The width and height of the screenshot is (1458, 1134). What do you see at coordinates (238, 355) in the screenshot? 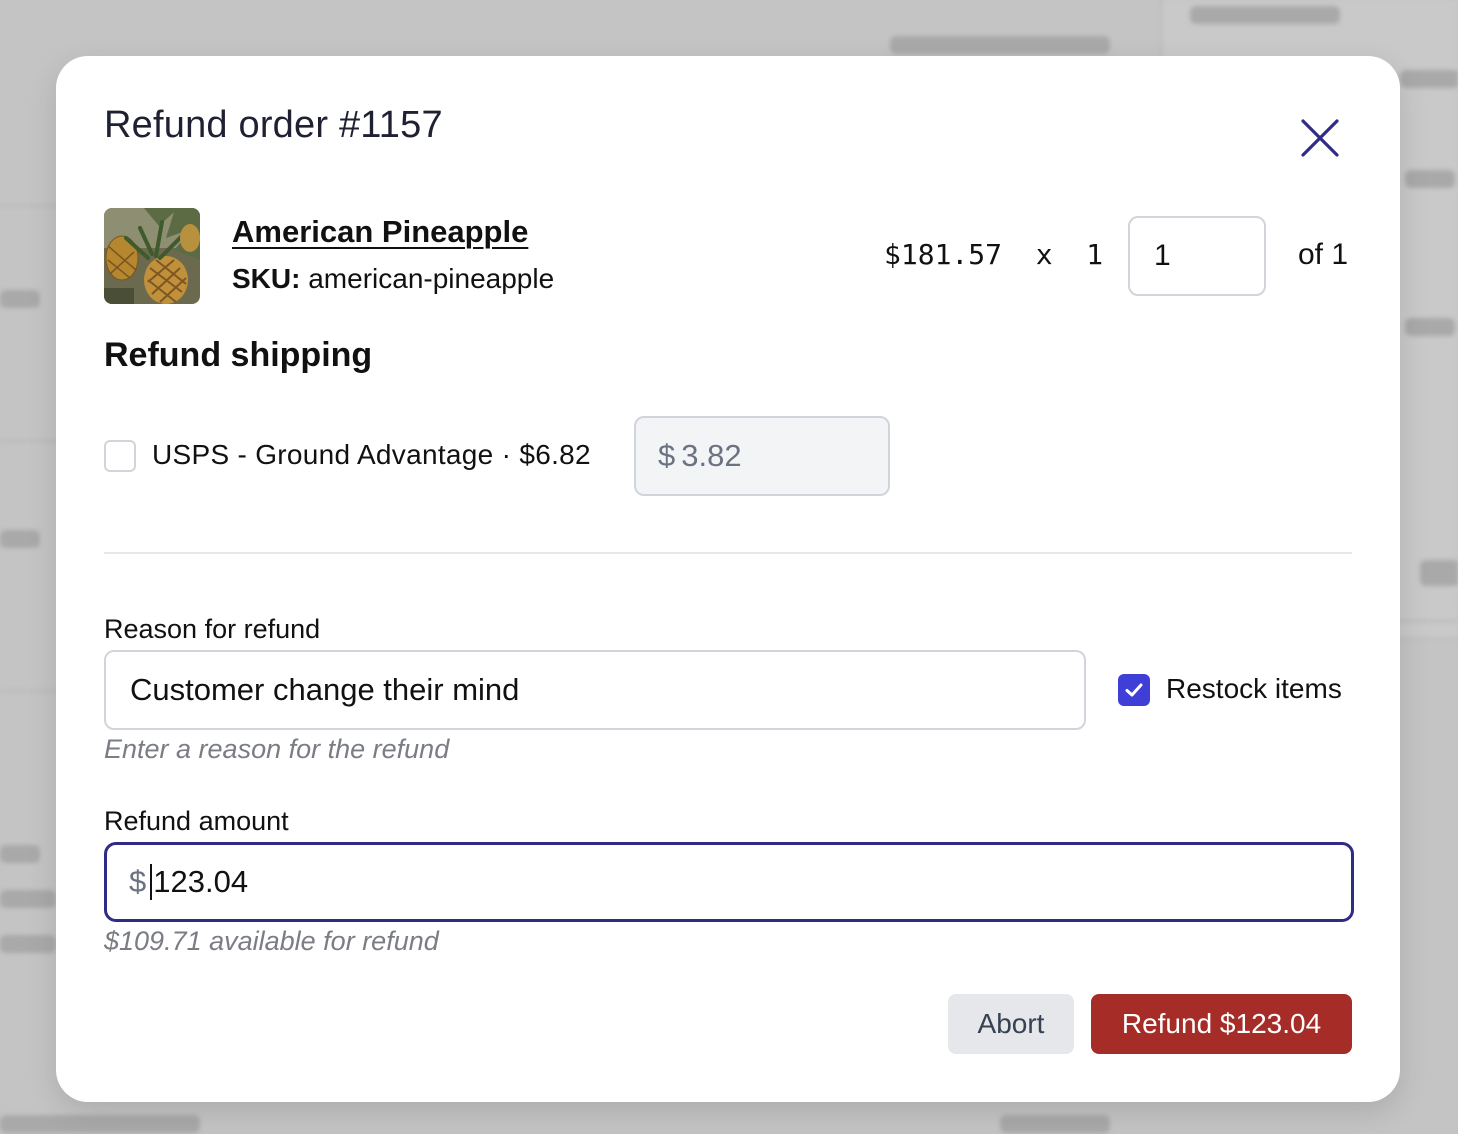
I see `refund-shipping-heading: Refund shipping` at bounding box center [238, 355].